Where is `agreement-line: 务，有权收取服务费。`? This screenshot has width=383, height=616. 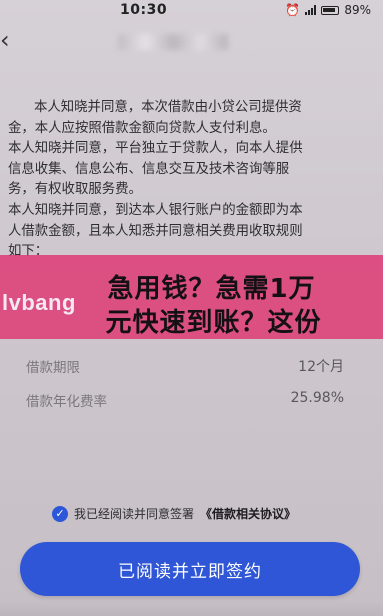
agreement-line: 务，有权收取服务费。 is located at coordinates (75, 190).